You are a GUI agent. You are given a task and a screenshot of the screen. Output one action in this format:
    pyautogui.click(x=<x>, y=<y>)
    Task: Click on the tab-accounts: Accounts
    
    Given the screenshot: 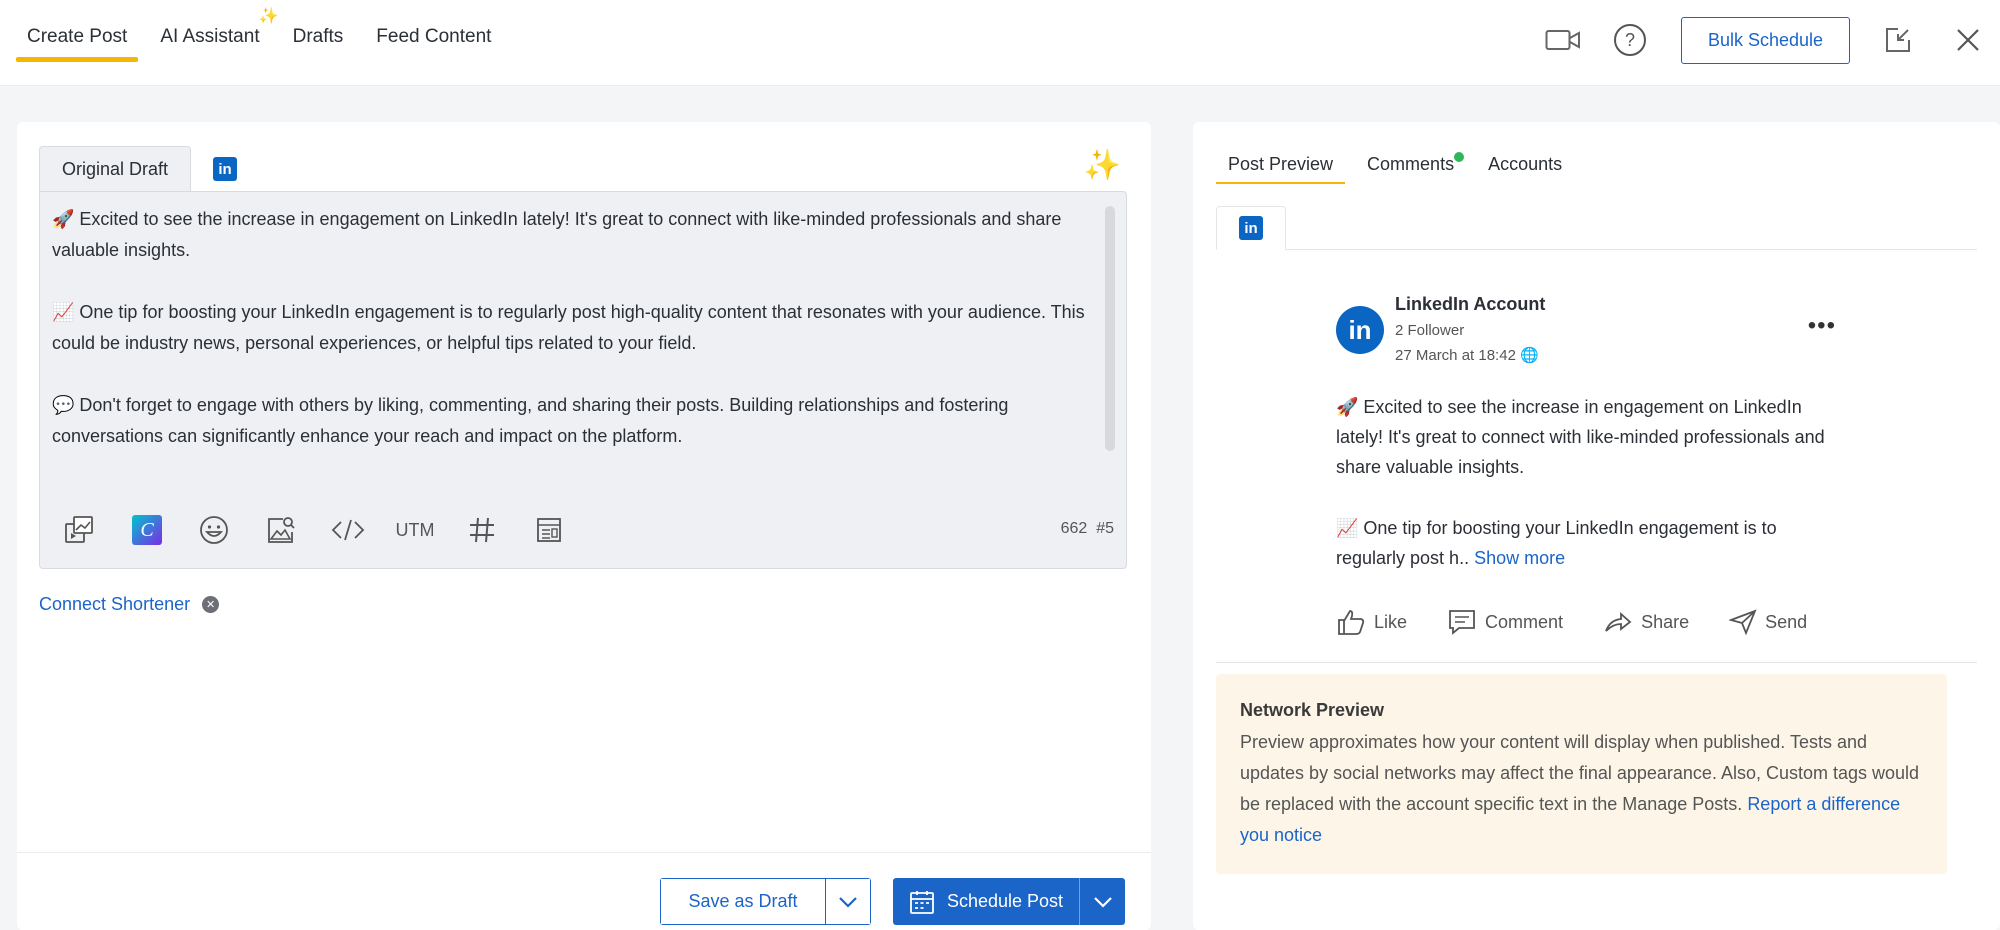 What is the action you would take?
    pyautogui.click(x=1525, y=164)
    